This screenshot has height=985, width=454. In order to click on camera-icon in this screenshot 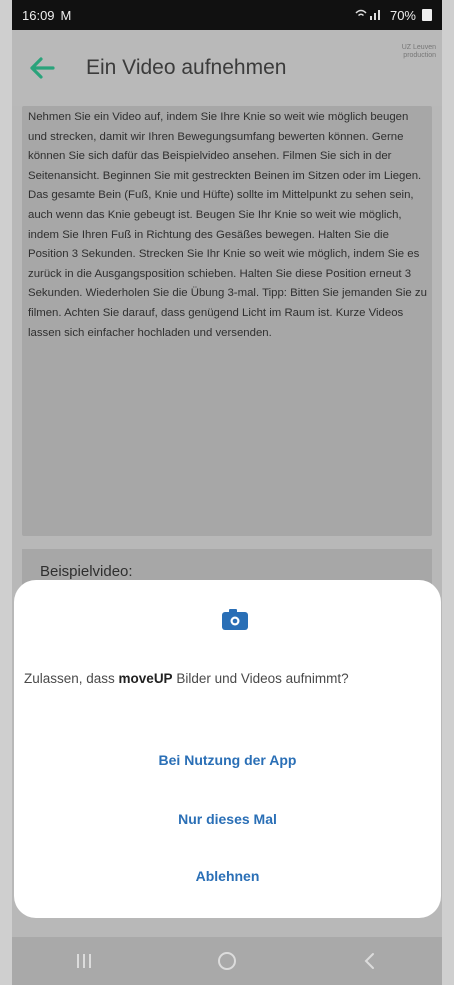, I will do `click(235, 620)`.